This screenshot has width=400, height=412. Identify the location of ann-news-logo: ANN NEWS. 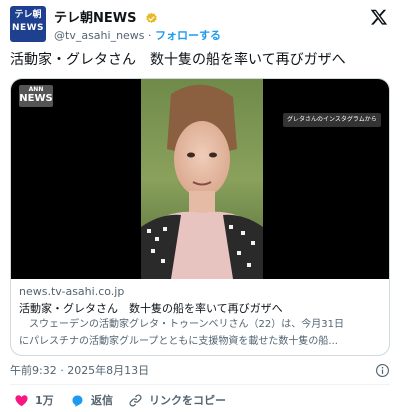
(36, 96).